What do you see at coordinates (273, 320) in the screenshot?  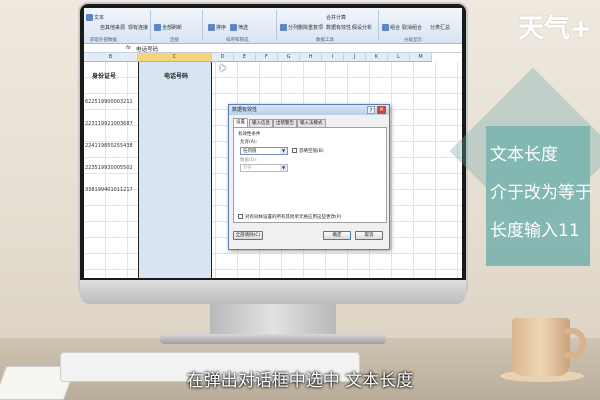 I see `monitor-stand` at bounding box center [273, 320].